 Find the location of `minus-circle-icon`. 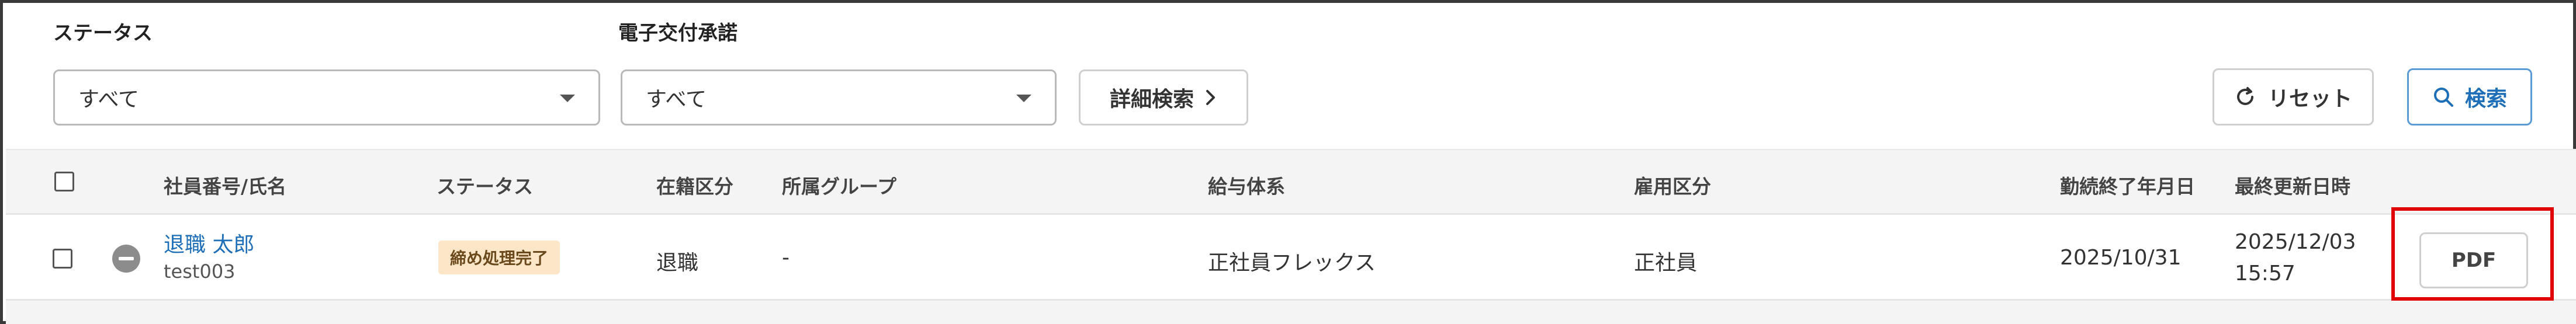

minus-circle-icon is located at coordinates (126, 259).